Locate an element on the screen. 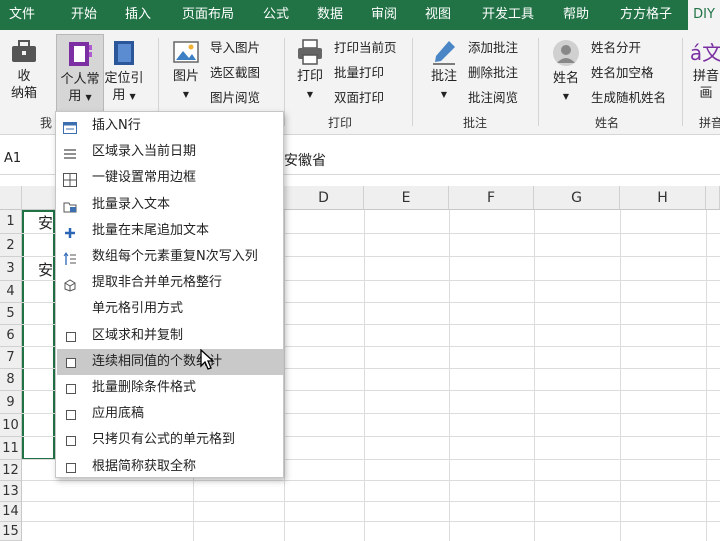  menu-item: 区域求和并复制 is located at coordinates (170, 336).